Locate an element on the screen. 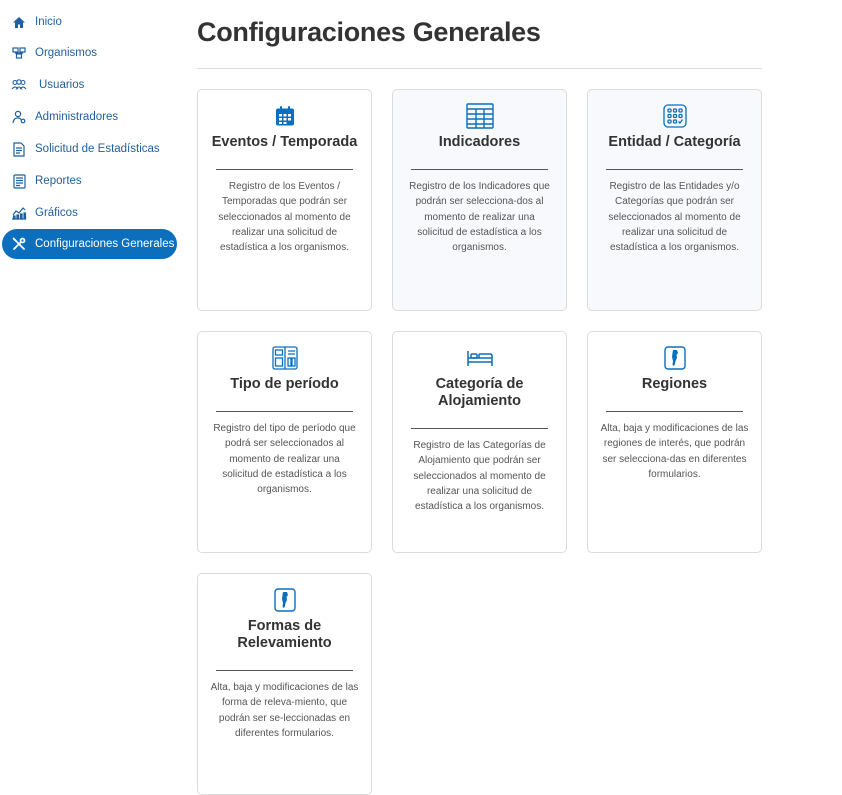  chart-icon is located at coordinates (19, 213).